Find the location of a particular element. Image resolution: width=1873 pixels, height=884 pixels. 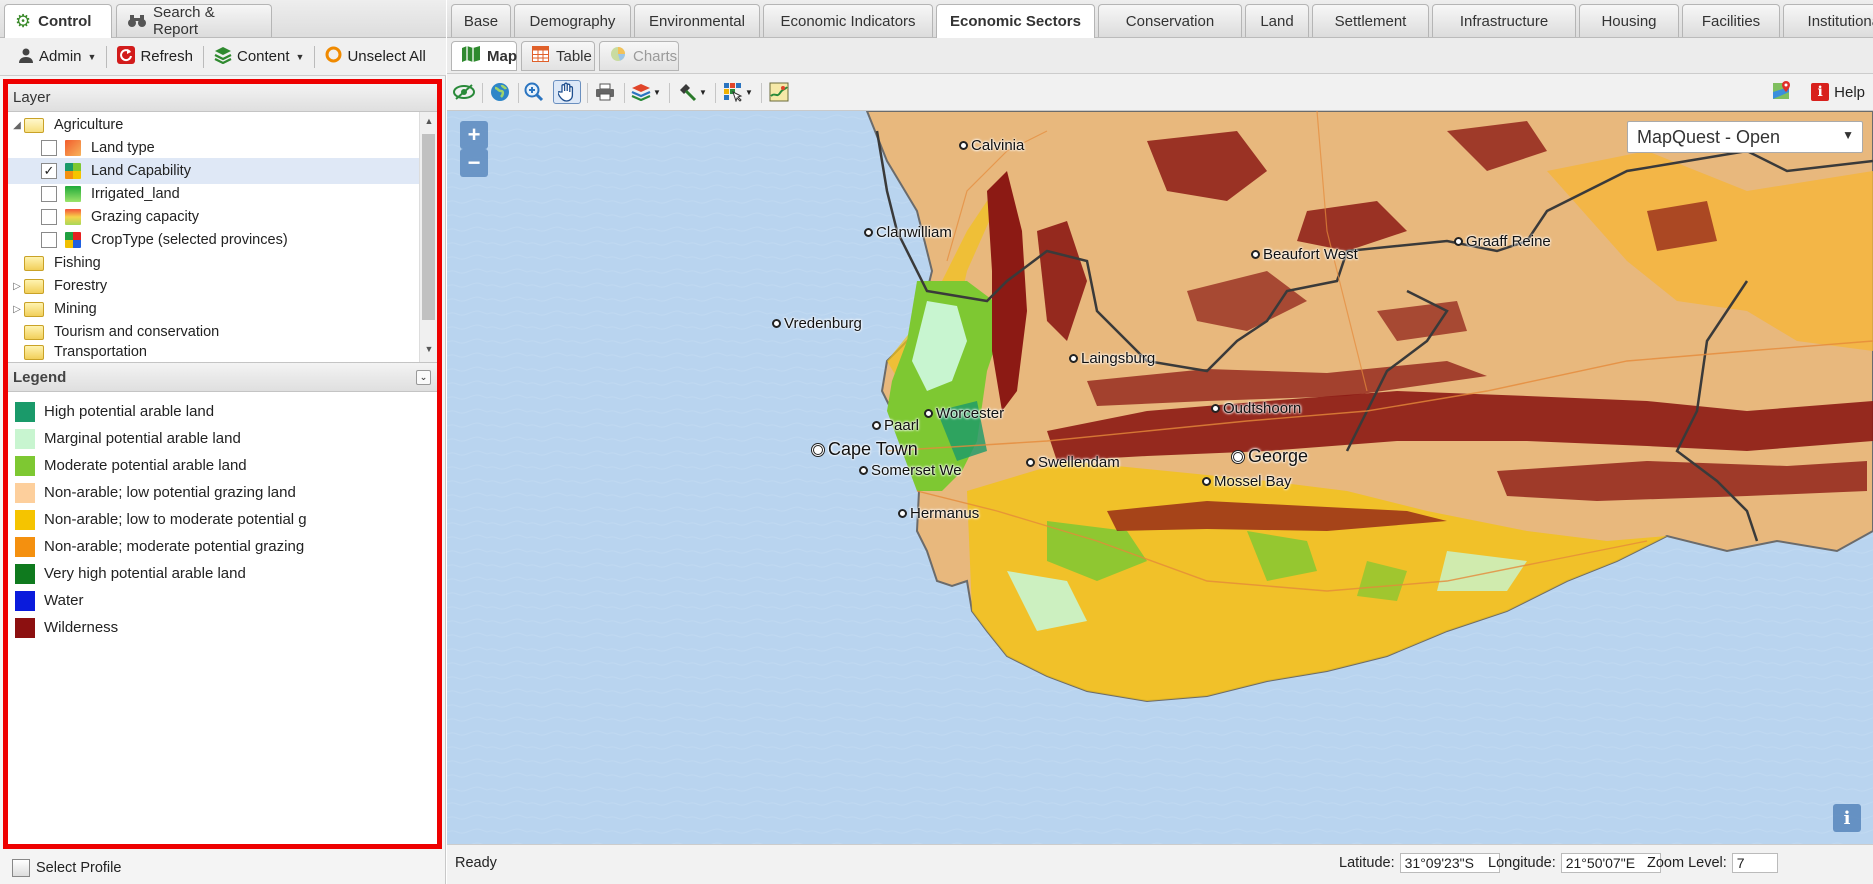

grid-select-icon: ▼ is located at coordinates (738, 92).